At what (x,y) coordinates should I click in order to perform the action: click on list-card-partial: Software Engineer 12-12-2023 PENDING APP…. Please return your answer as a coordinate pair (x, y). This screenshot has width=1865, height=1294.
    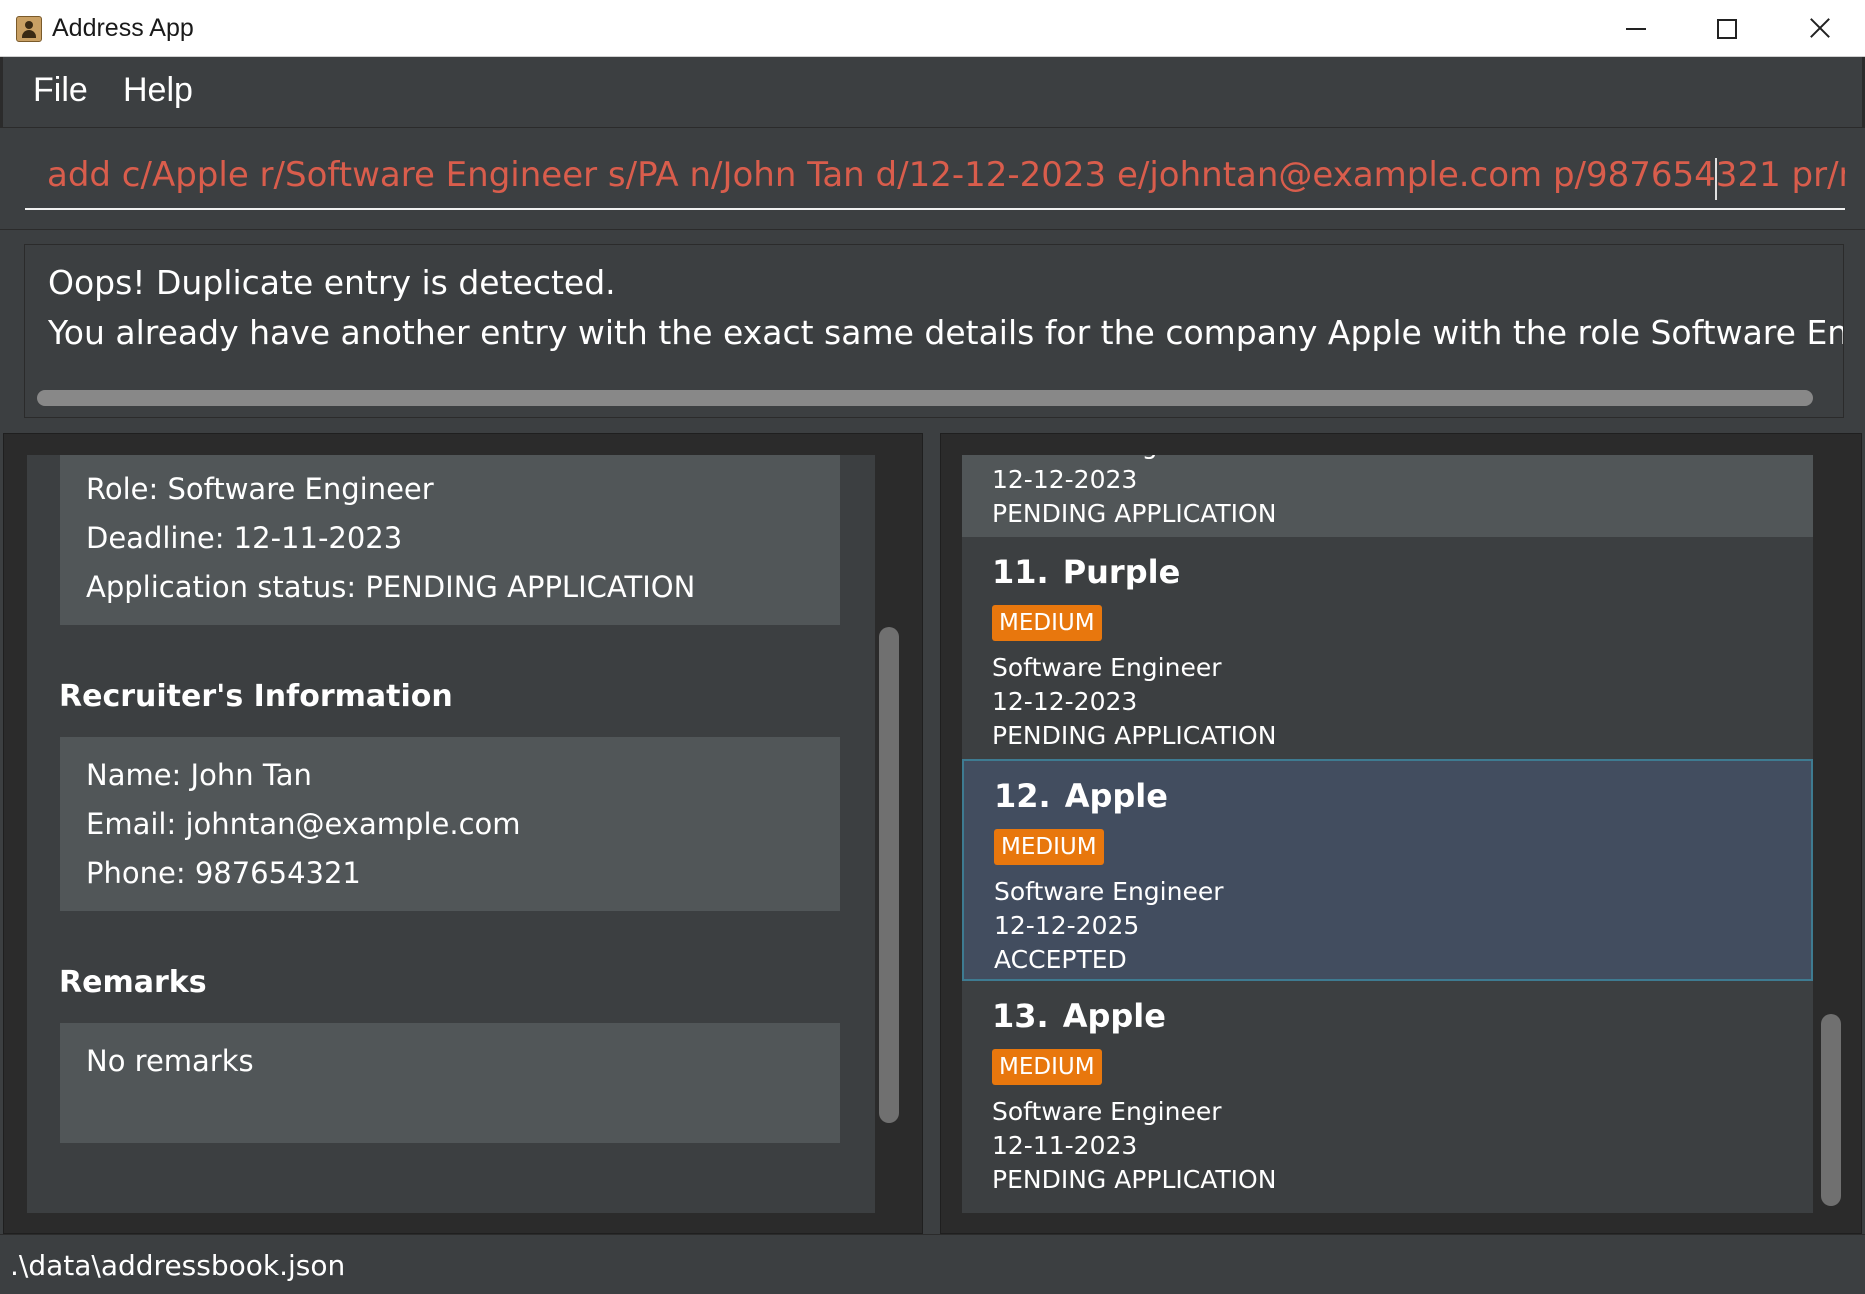
    Looking at the image, I should click on (1387, 496).